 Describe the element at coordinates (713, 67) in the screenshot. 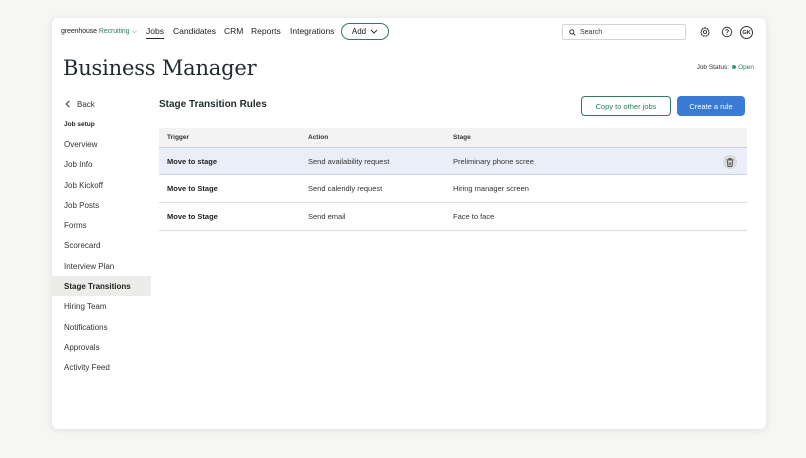

I see `job-status-label: Job Status:` at that location.